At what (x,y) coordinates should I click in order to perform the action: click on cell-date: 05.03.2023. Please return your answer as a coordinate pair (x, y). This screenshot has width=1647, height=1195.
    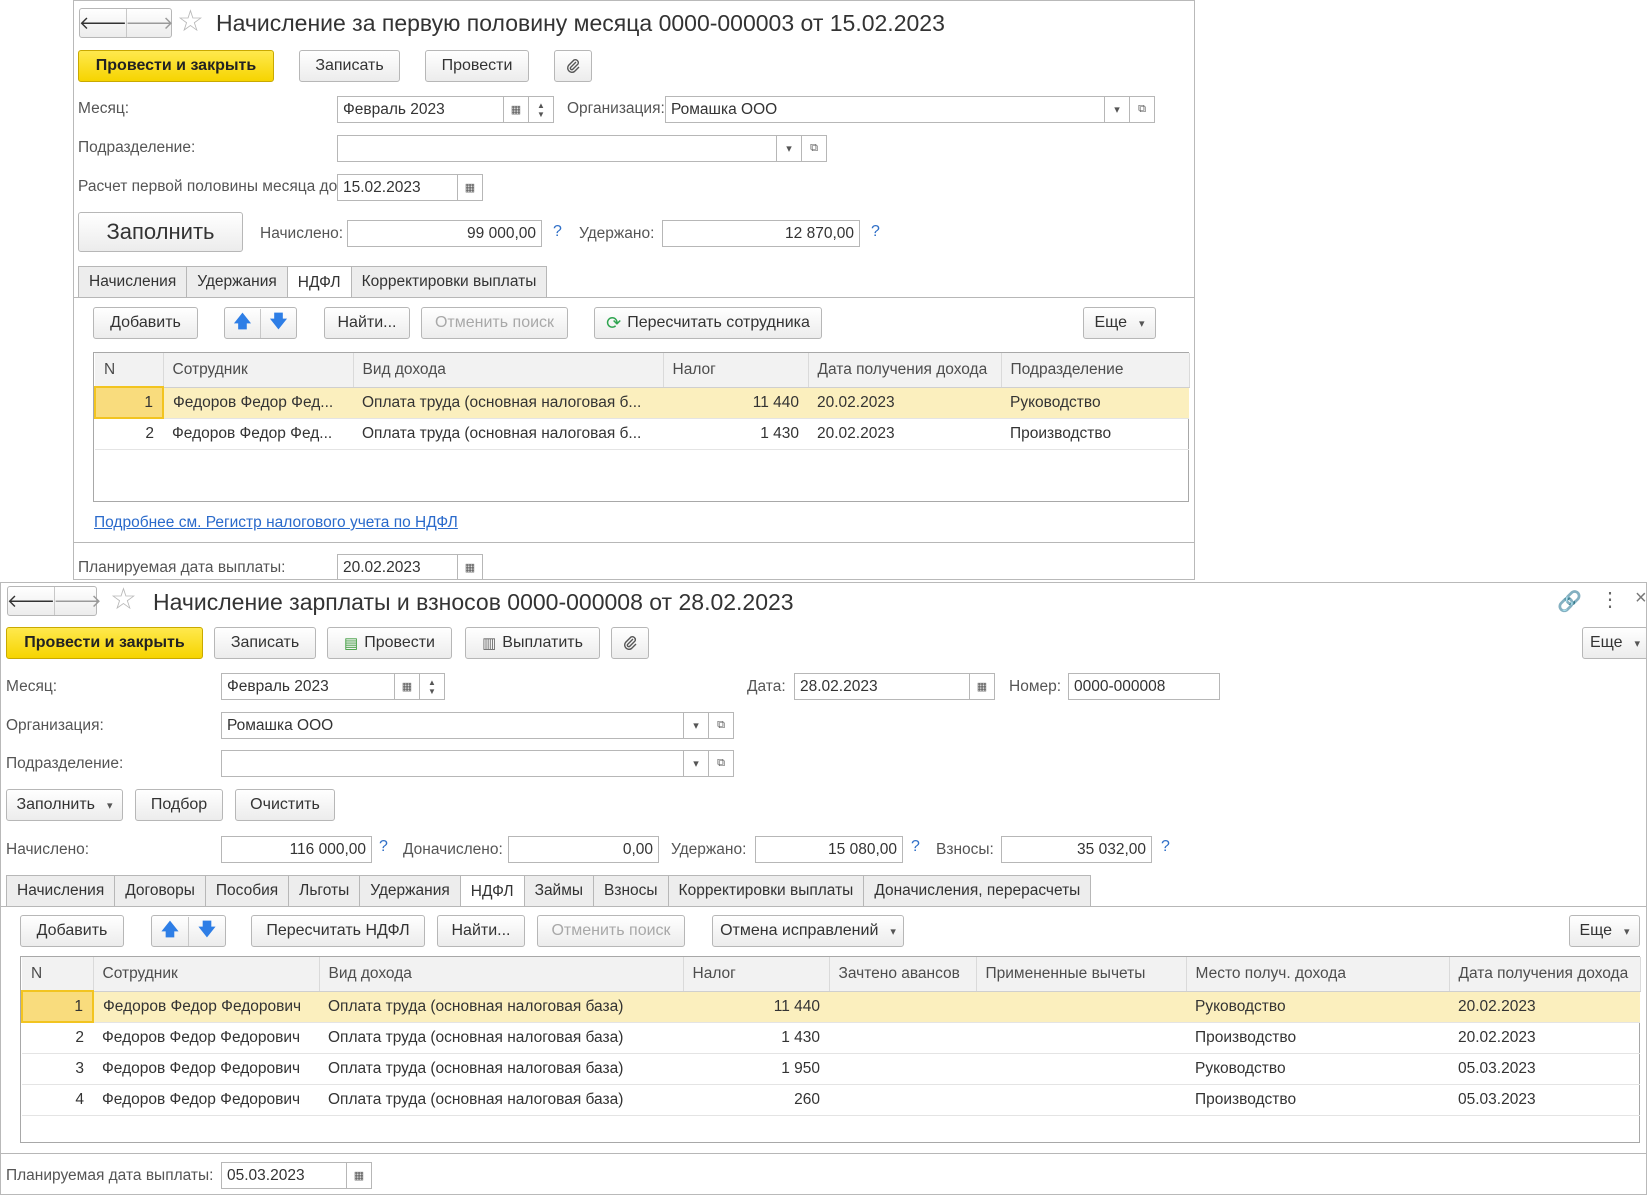
    Looking at the image, I should click on (1544, 1100).